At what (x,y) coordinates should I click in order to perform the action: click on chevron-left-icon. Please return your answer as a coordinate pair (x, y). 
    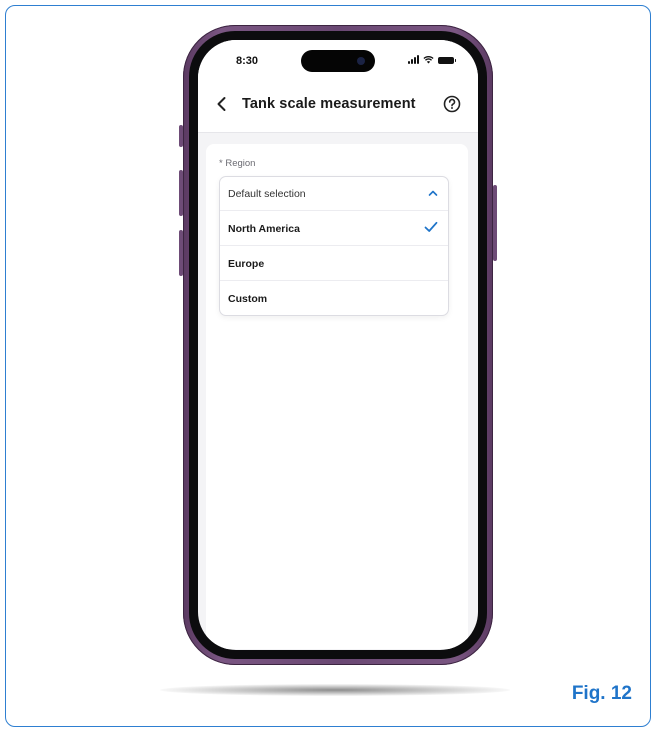
    Looking at the image, I should click on (222, 104).